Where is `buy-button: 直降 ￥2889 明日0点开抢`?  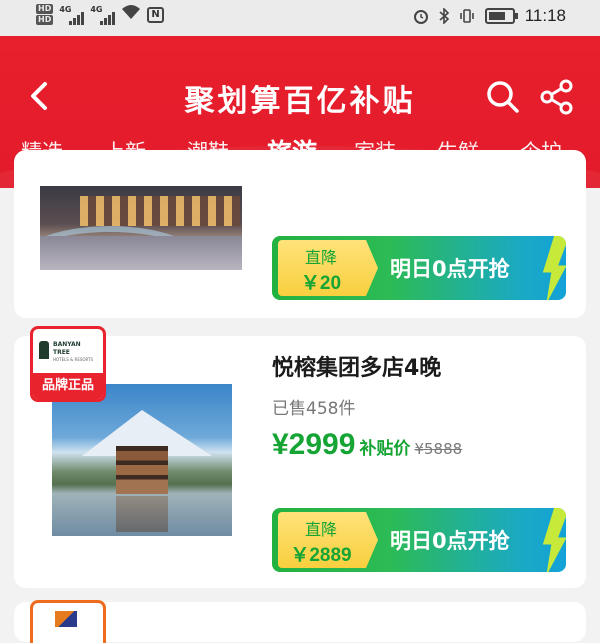
buy-button: 直降 ￥2889 明日0点开抢 is located at coordinates (419, 540).